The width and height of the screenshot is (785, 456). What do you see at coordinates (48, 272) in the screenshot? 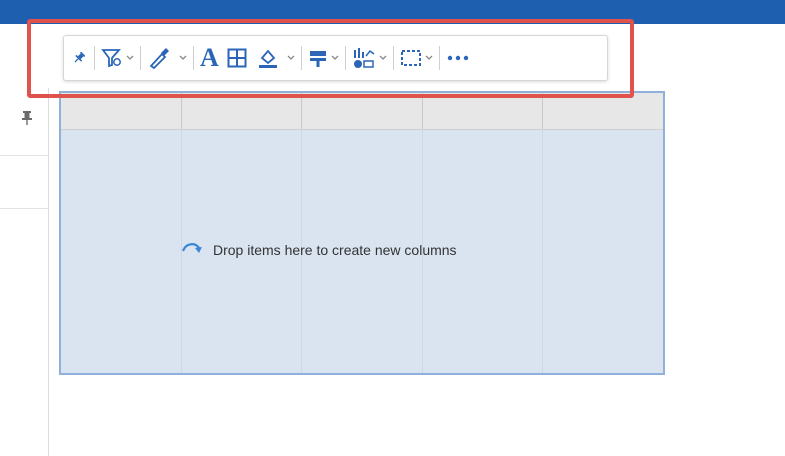
I see `left-rail-divider` at bounding box center [48, 272].